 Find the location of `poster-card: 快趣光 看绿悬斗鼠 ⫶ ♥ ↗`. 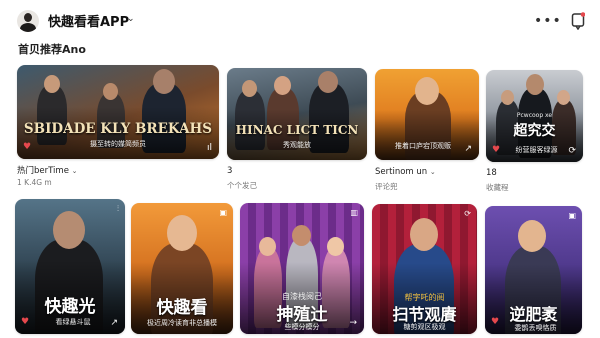

poster-card: 快趣光 看绿悬斗鼠 ⫶ ♥ ↗ is located at coordinates (70, 266).